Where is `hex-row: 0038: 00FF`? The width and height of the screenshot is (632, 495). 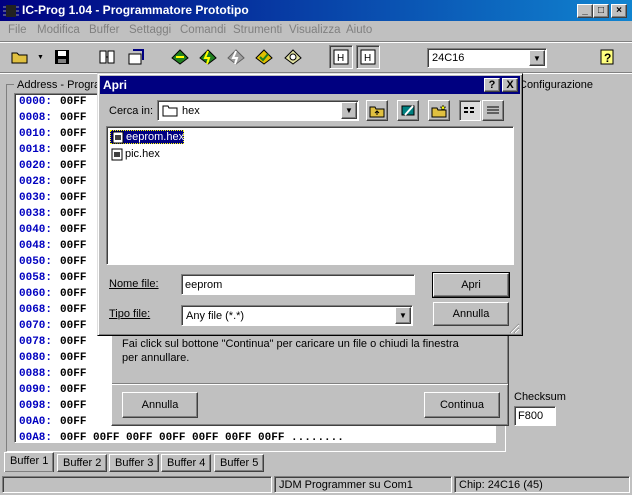 hex-row: 0038: 00FF is located at coordinates (52, 214).